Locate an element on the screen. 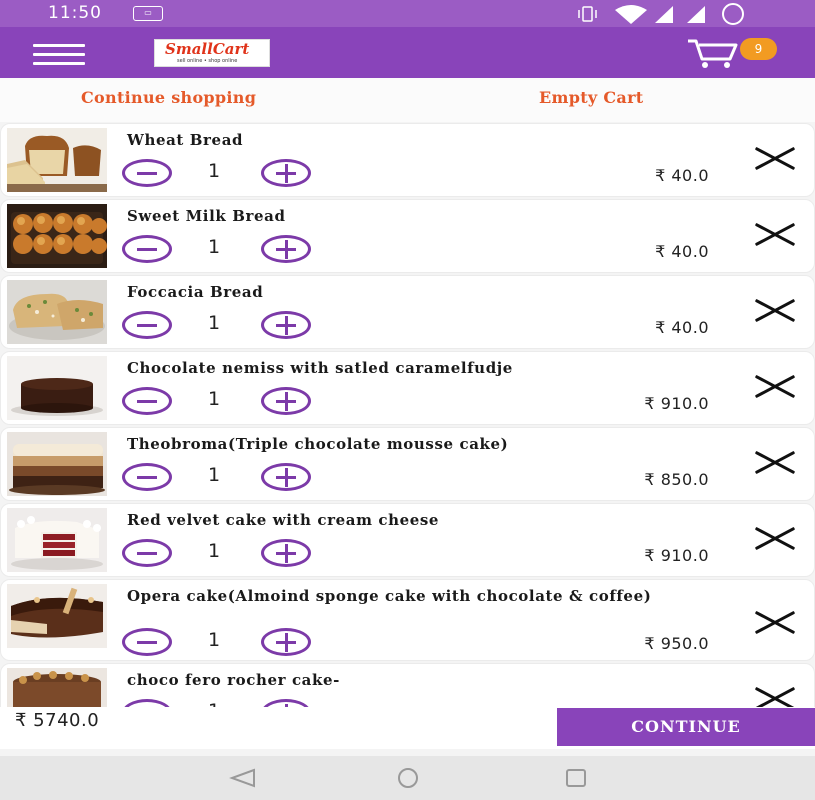 Image resolution: width=815 pixels, height=800 pixels. status-time: 11:50 is located at coordinates (75, 13).